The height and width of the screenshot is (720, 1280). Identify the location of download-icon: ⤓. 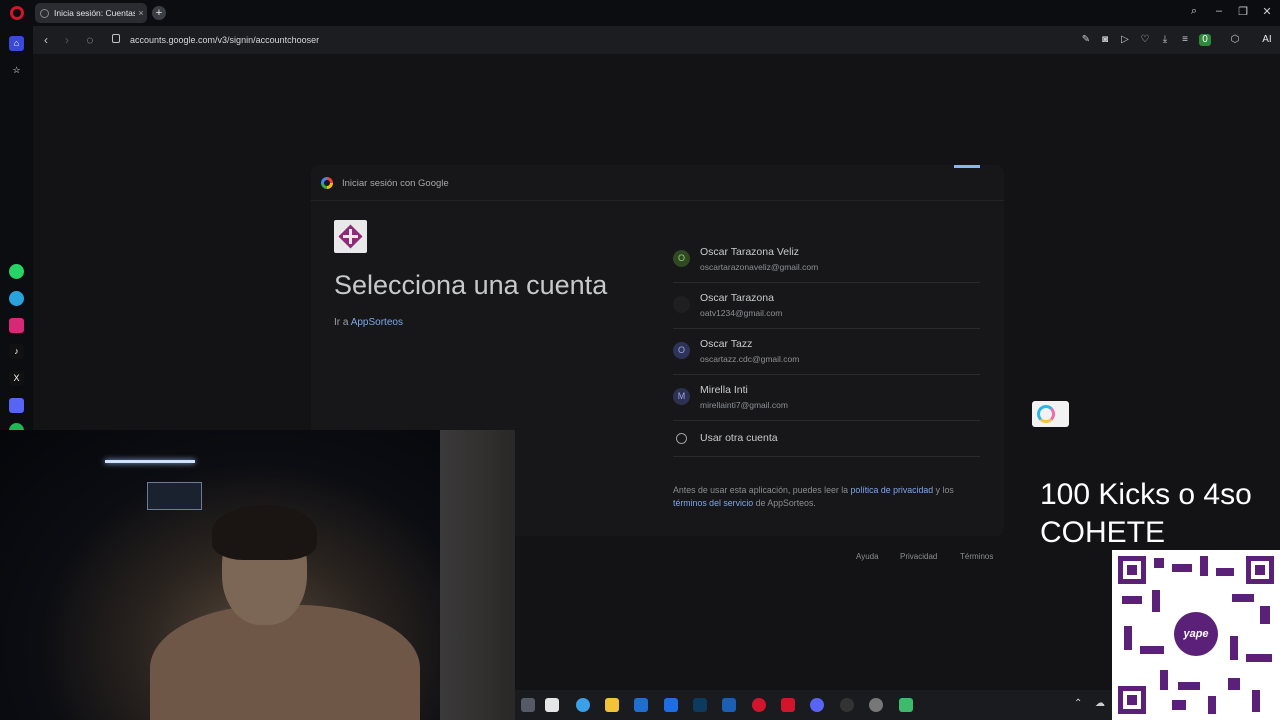
(1165, 40).